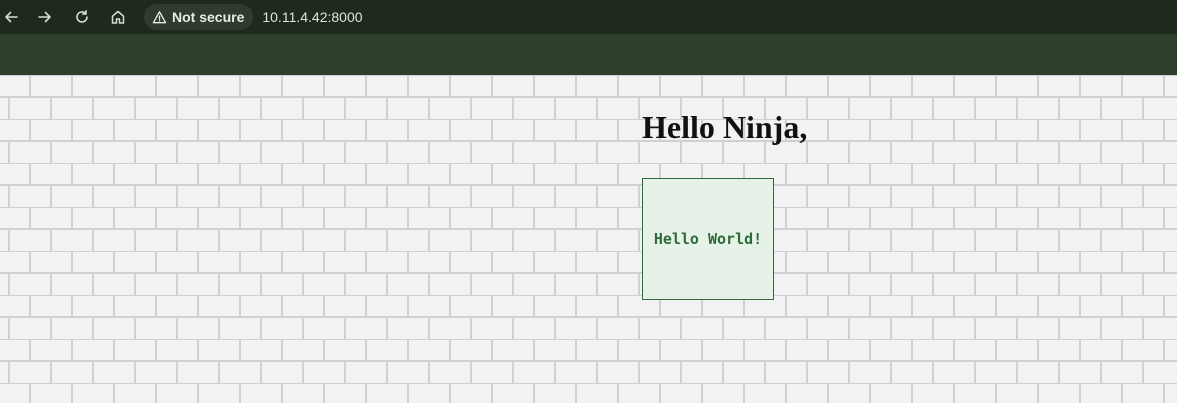  I want to click on forward-button, so click(45, 17).